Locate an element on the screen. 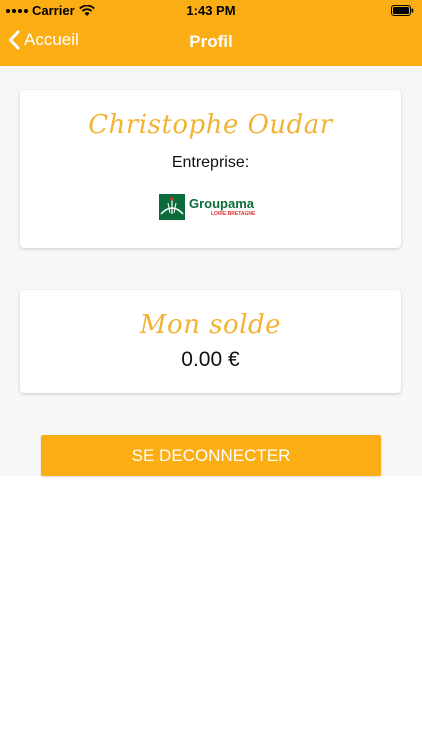 This screenshot has width=422, height=750. logo-subtitle: LOIRE BRETAGNE is located at coordinates (233, 214).